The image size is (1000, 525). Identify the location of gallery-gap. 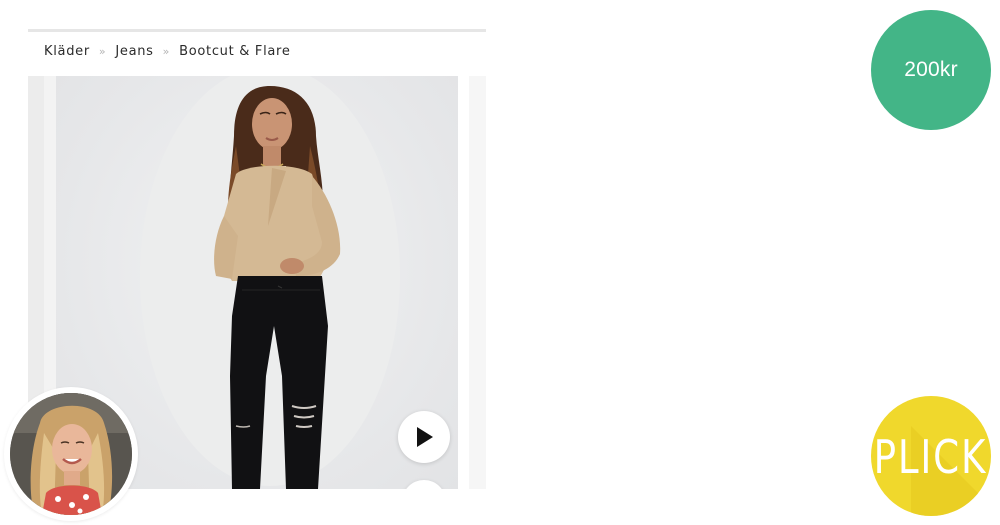
(463, 282).